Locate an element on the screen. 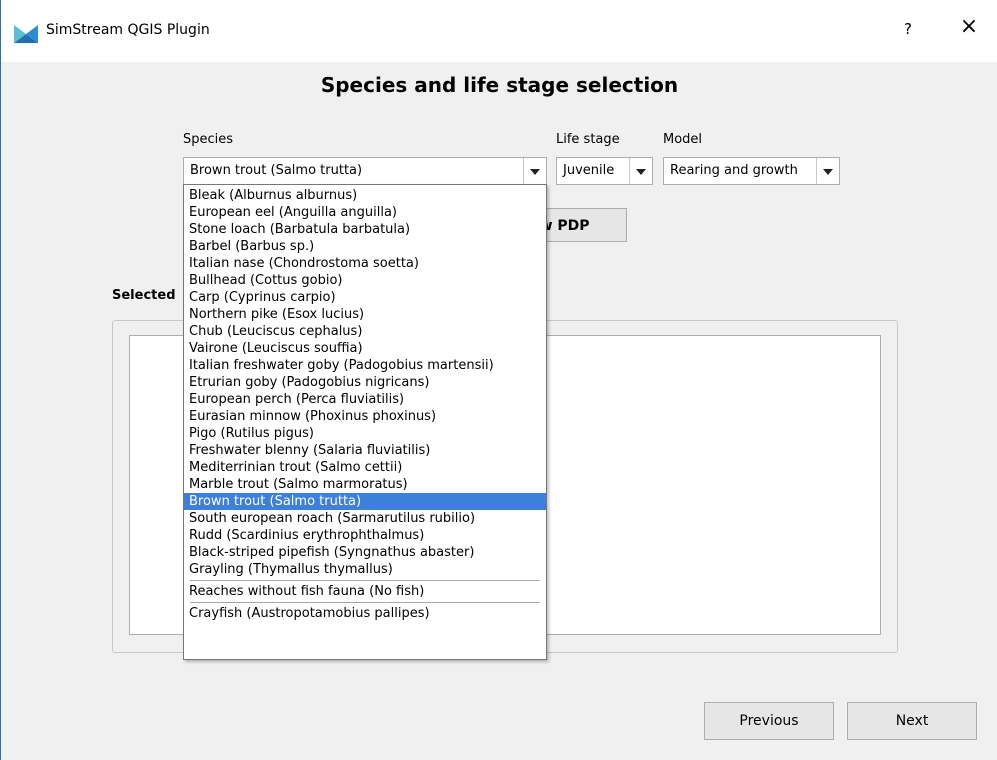 Image resolution: width=997 pixels, height=760 pixels. species-option: Freshwater blenny (Salaria fluviatilis) is located at coordinates (365, 450).